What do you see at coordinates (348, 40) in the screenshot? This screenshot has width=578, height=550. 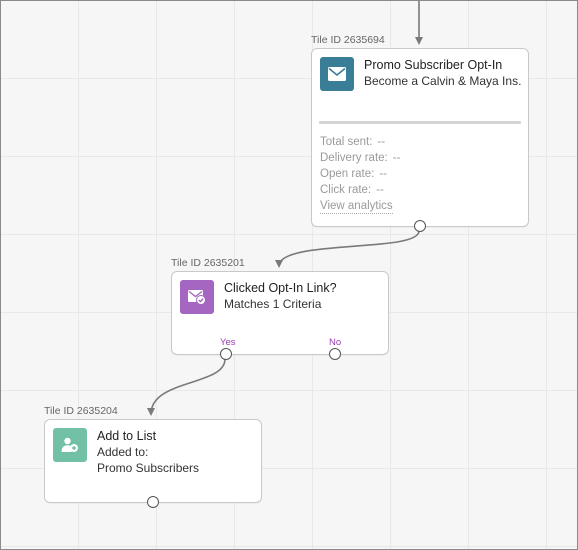 I see `tile-id-label: Tile ID 2635694` at bounding box center [348, 40].